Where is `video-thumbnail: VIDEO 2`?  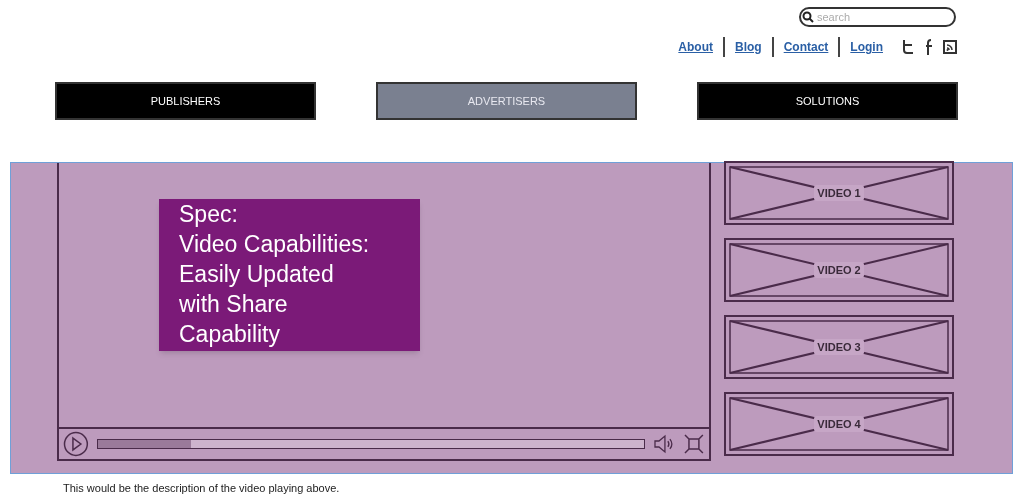
video-thumbnail: VIDEO 2 is located at coordinates (839, 270).